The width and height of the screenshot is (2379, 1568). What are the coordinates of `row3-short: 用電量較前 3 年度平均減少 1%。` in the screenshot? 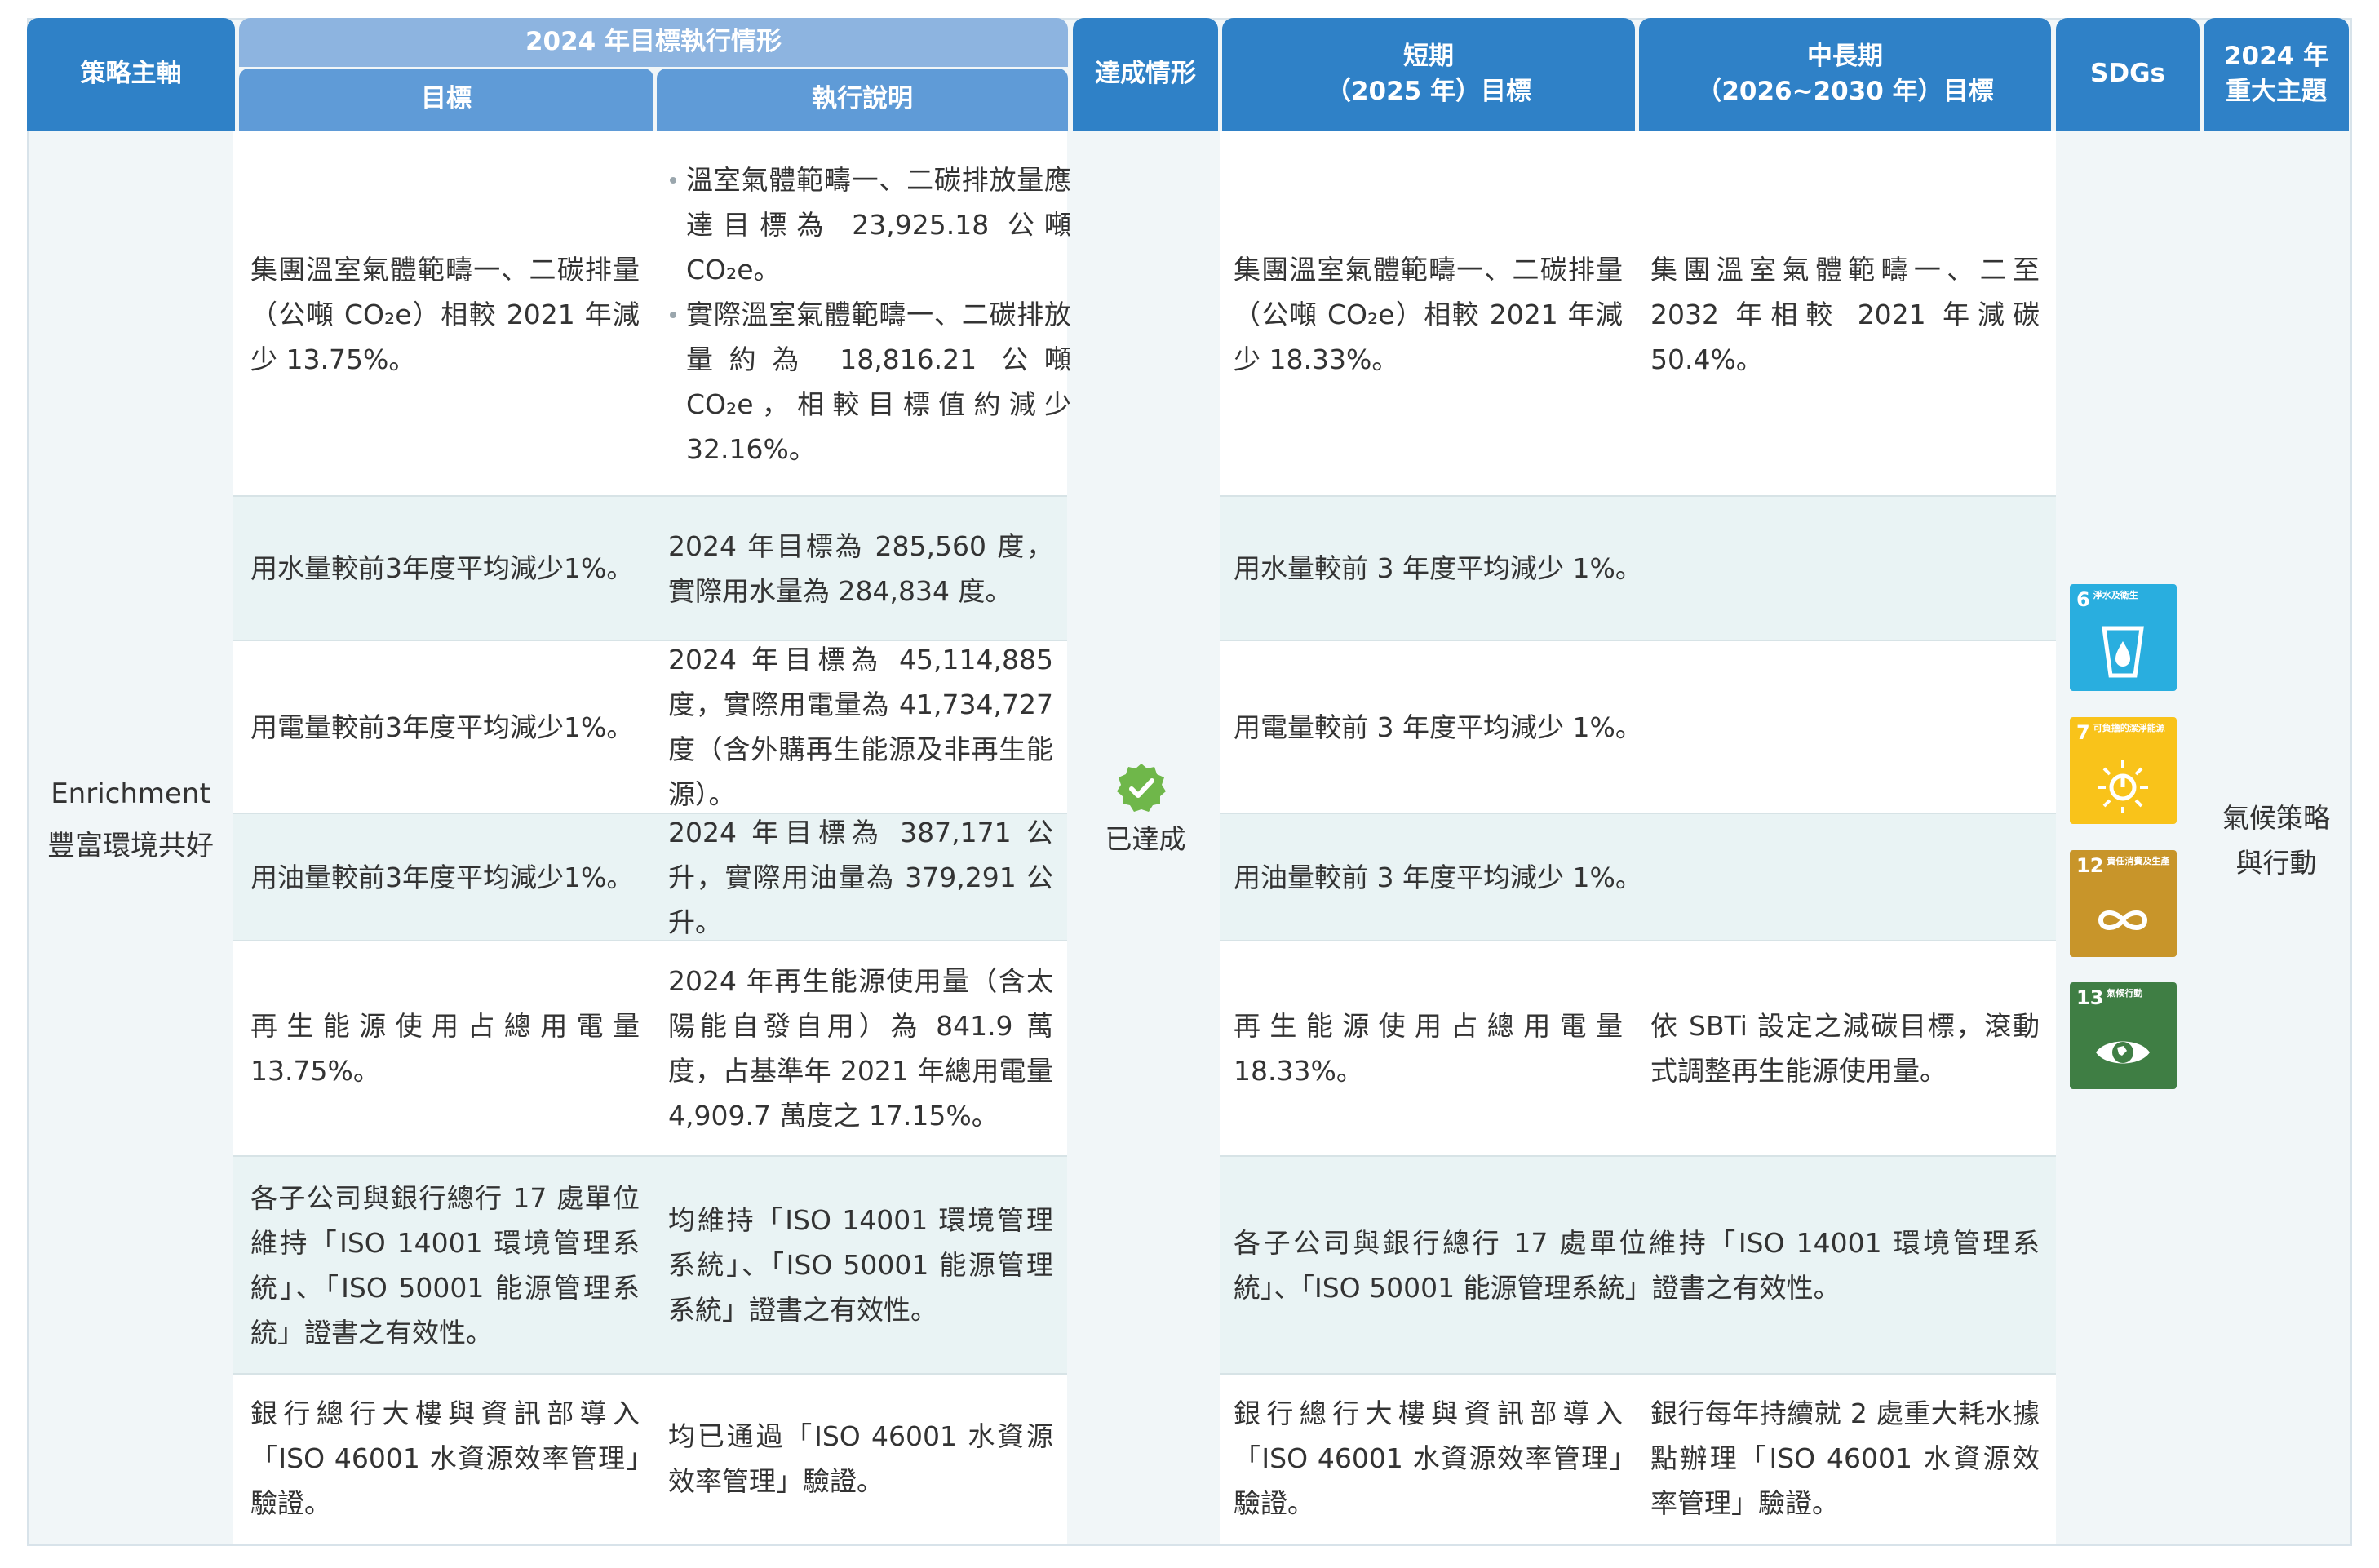 It's located at (1438, 727).